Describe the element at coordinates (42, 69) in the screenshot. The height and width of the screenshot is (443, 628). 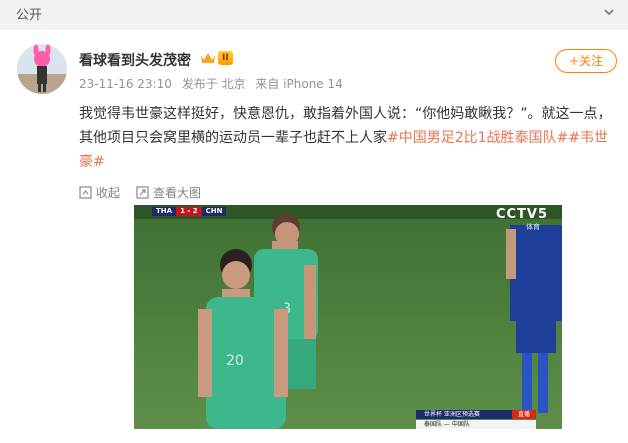
I see `avatar` at that location.